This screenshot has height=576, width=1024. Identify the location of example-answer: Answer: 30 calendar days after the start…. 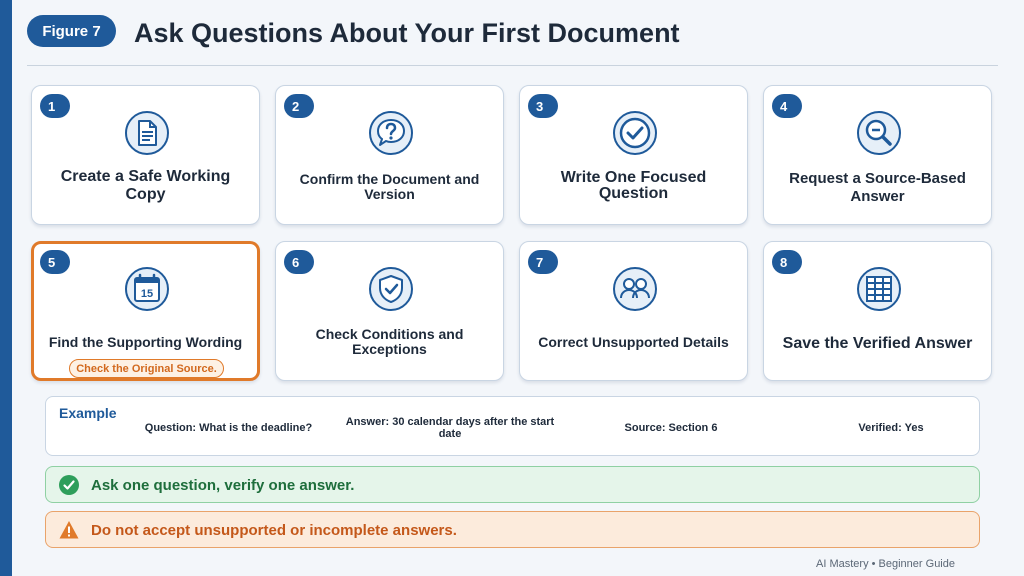
(450, 428).